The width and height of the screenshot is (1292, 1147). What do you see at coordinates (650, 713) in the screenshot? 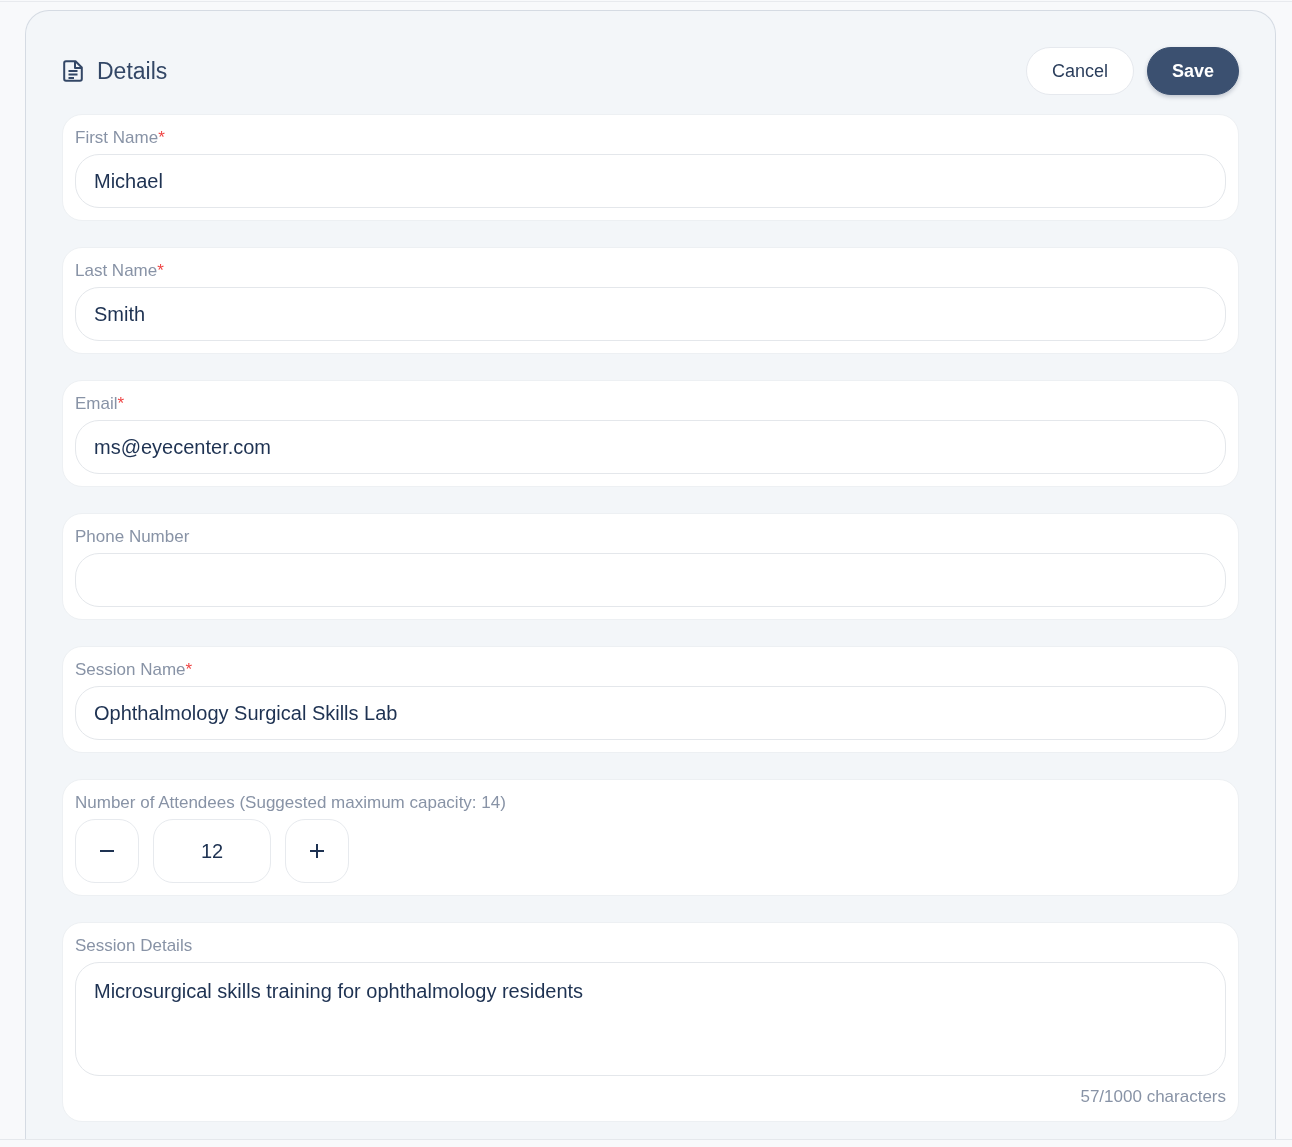
I see `text-input: Ophthalmology Surgical Skills Lab` at bounding box center [650, 713].